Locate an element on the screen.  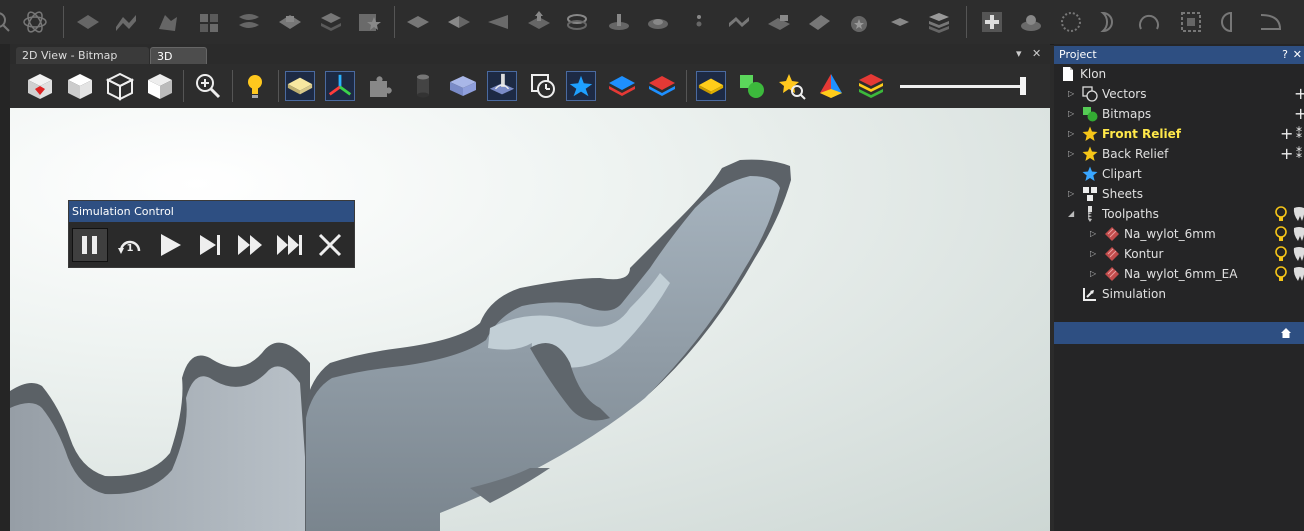
puzzle-icon is located at coordinates (380, 86).